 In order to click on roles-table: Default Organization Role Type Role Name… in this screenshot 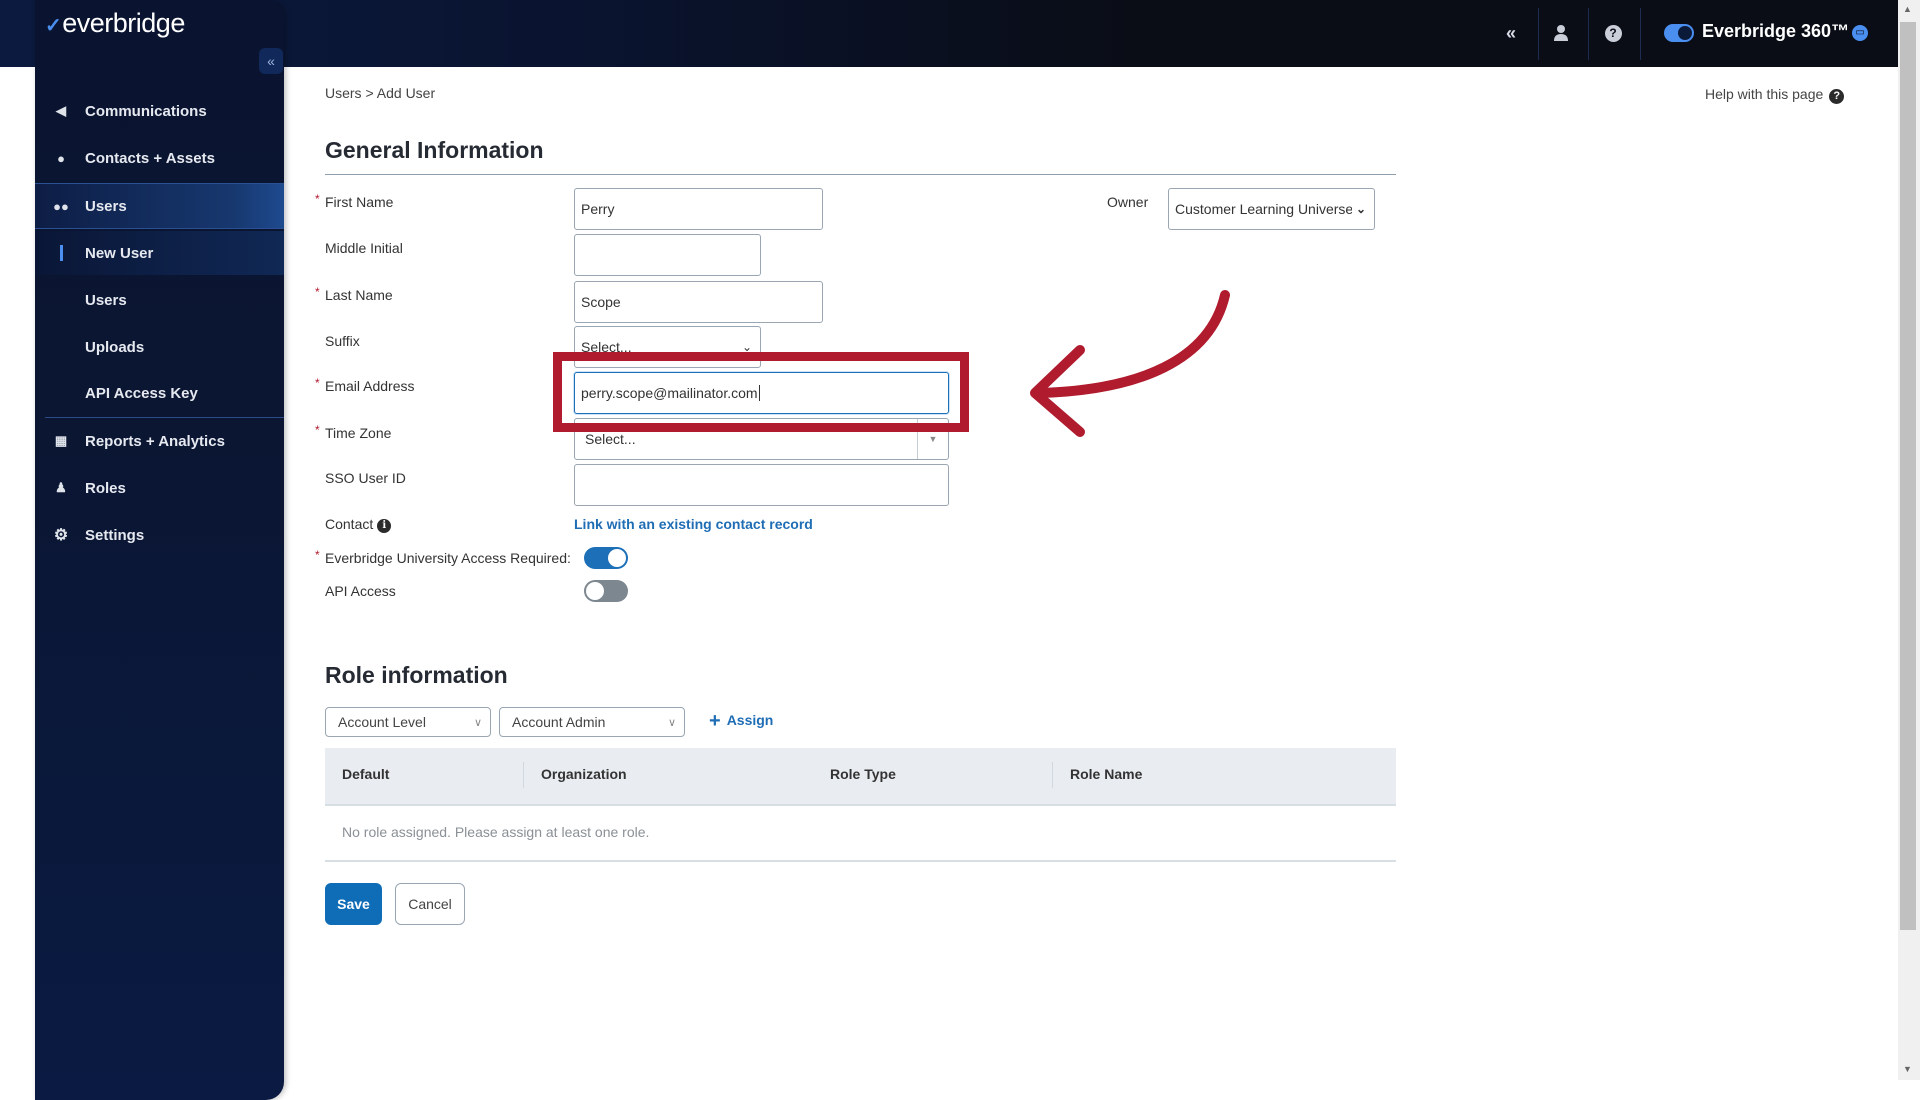, I will do `click(860, 805)`.